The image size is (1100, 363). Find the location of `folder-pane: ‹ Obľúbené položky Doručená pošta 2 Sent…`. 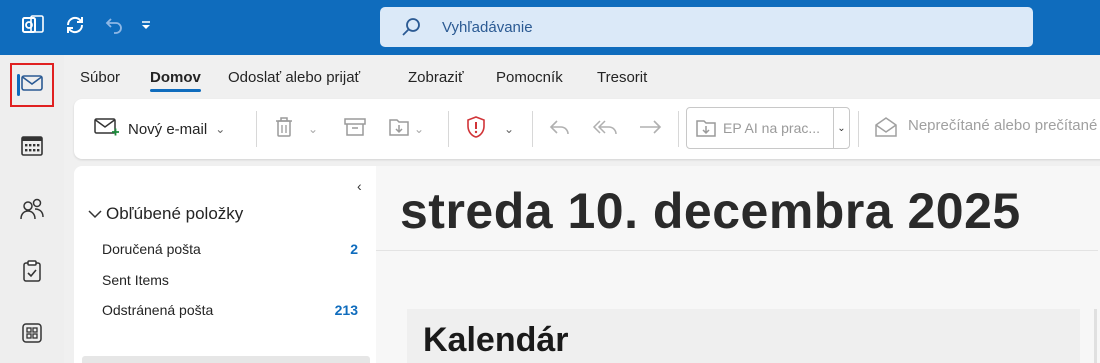

folder-pane: ‹ Obľúbené položky Doručená pošta 2 Sent… is located at coordinates (225, 264).